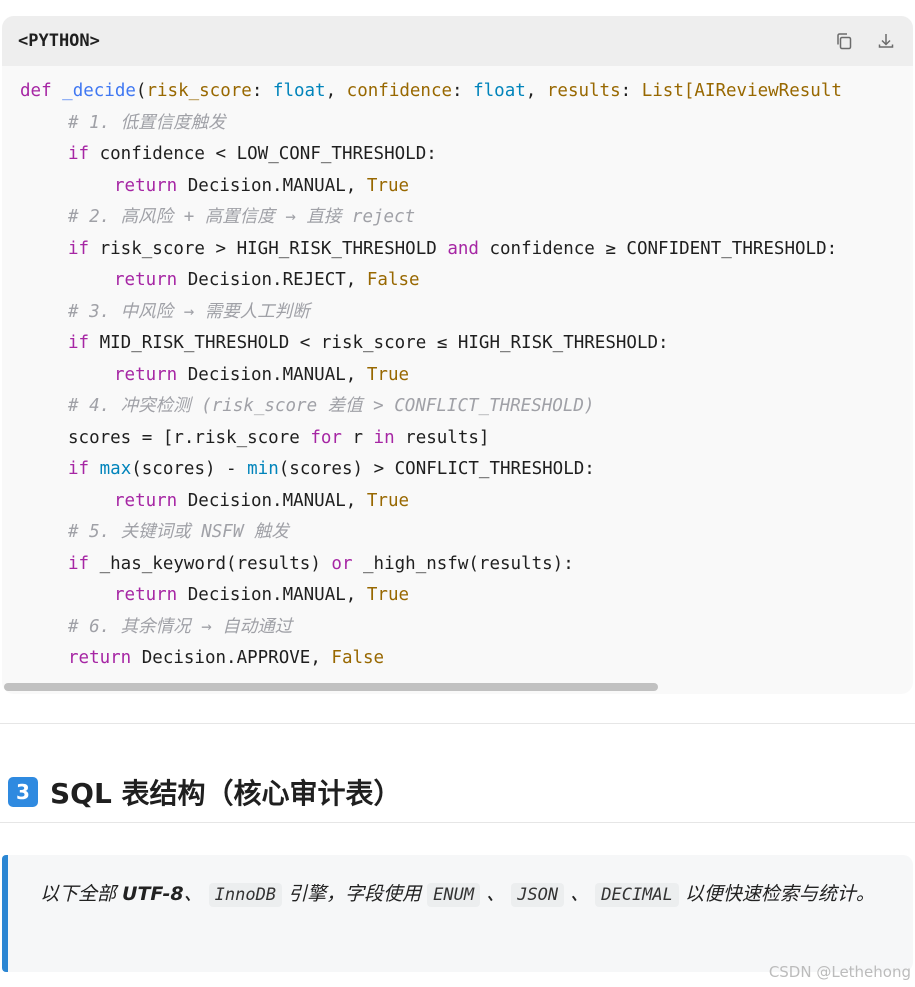 The height and width of the screenshot is (987, 915). I want to click on code-decimal: DECIMAL, so click(637, 895).